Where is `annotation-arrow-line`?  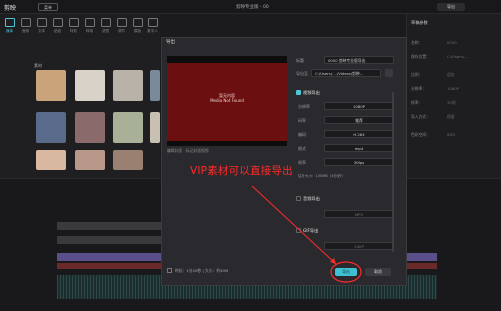 annotation-arrow-line is located at coordinates (294, 225).